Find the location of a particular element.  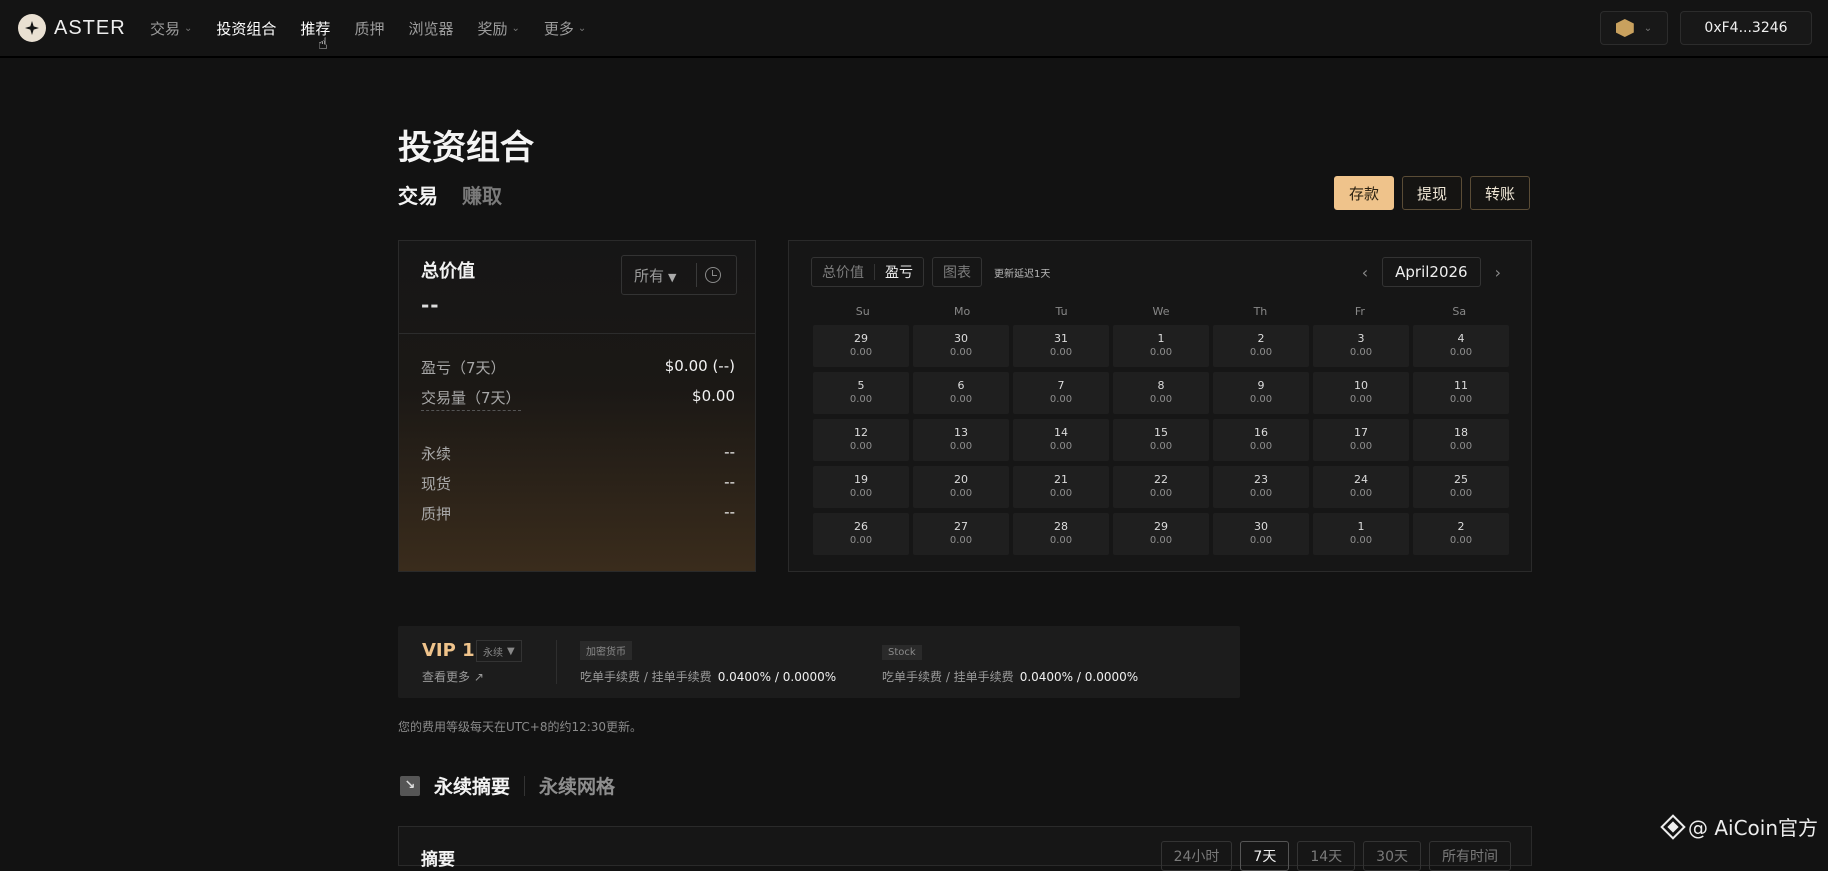

tab-earn: 赚取 is located at coordinates (482, 194).